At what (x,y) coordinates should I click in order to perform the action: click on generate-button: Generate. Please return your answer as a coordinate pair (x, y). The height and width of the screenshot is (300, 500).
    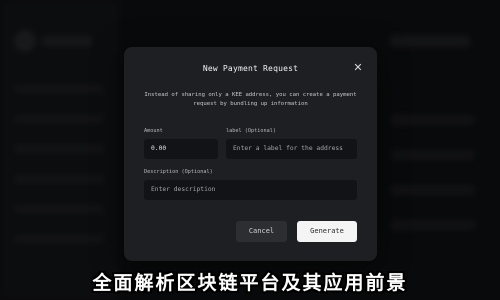
    Looking at the image, I should click on (327, 231).